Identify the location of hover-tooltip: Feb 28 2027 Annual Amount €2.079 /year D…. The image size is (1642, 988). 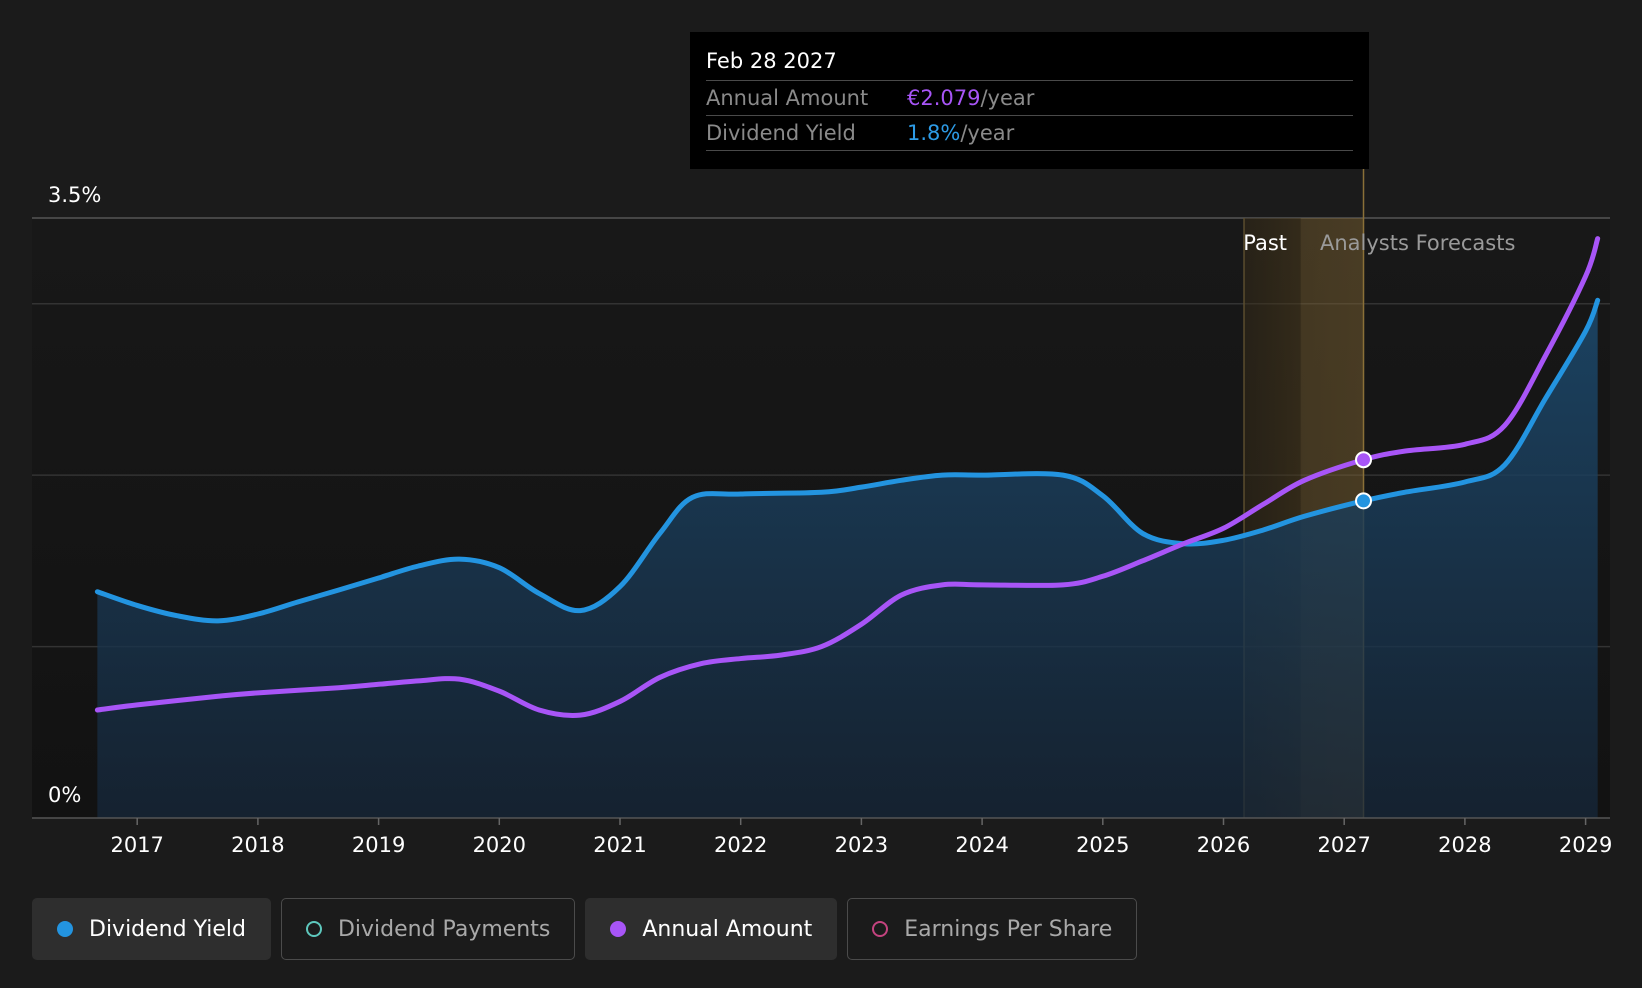
(1029, 100).